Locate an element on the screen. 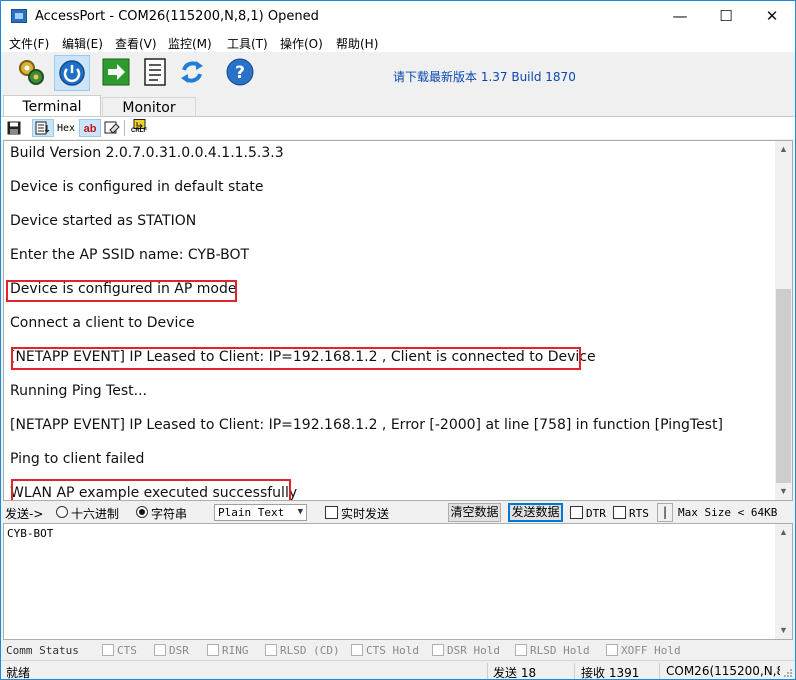  terminal-line: Enter the AP SSID name: CYB-BOT is located at coordinates (130, 255).